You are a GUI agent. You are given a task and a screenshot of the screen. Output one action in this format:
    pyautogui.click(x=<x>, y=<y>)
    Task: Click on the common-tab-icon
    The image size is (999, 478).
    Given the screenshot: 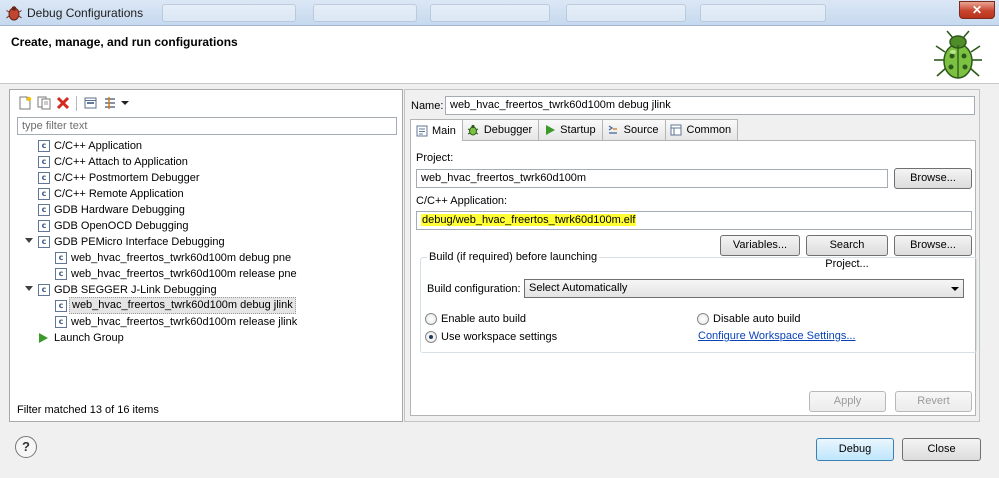 What is the action you would take?
    pyautogui.click(x=676, y=130)
    